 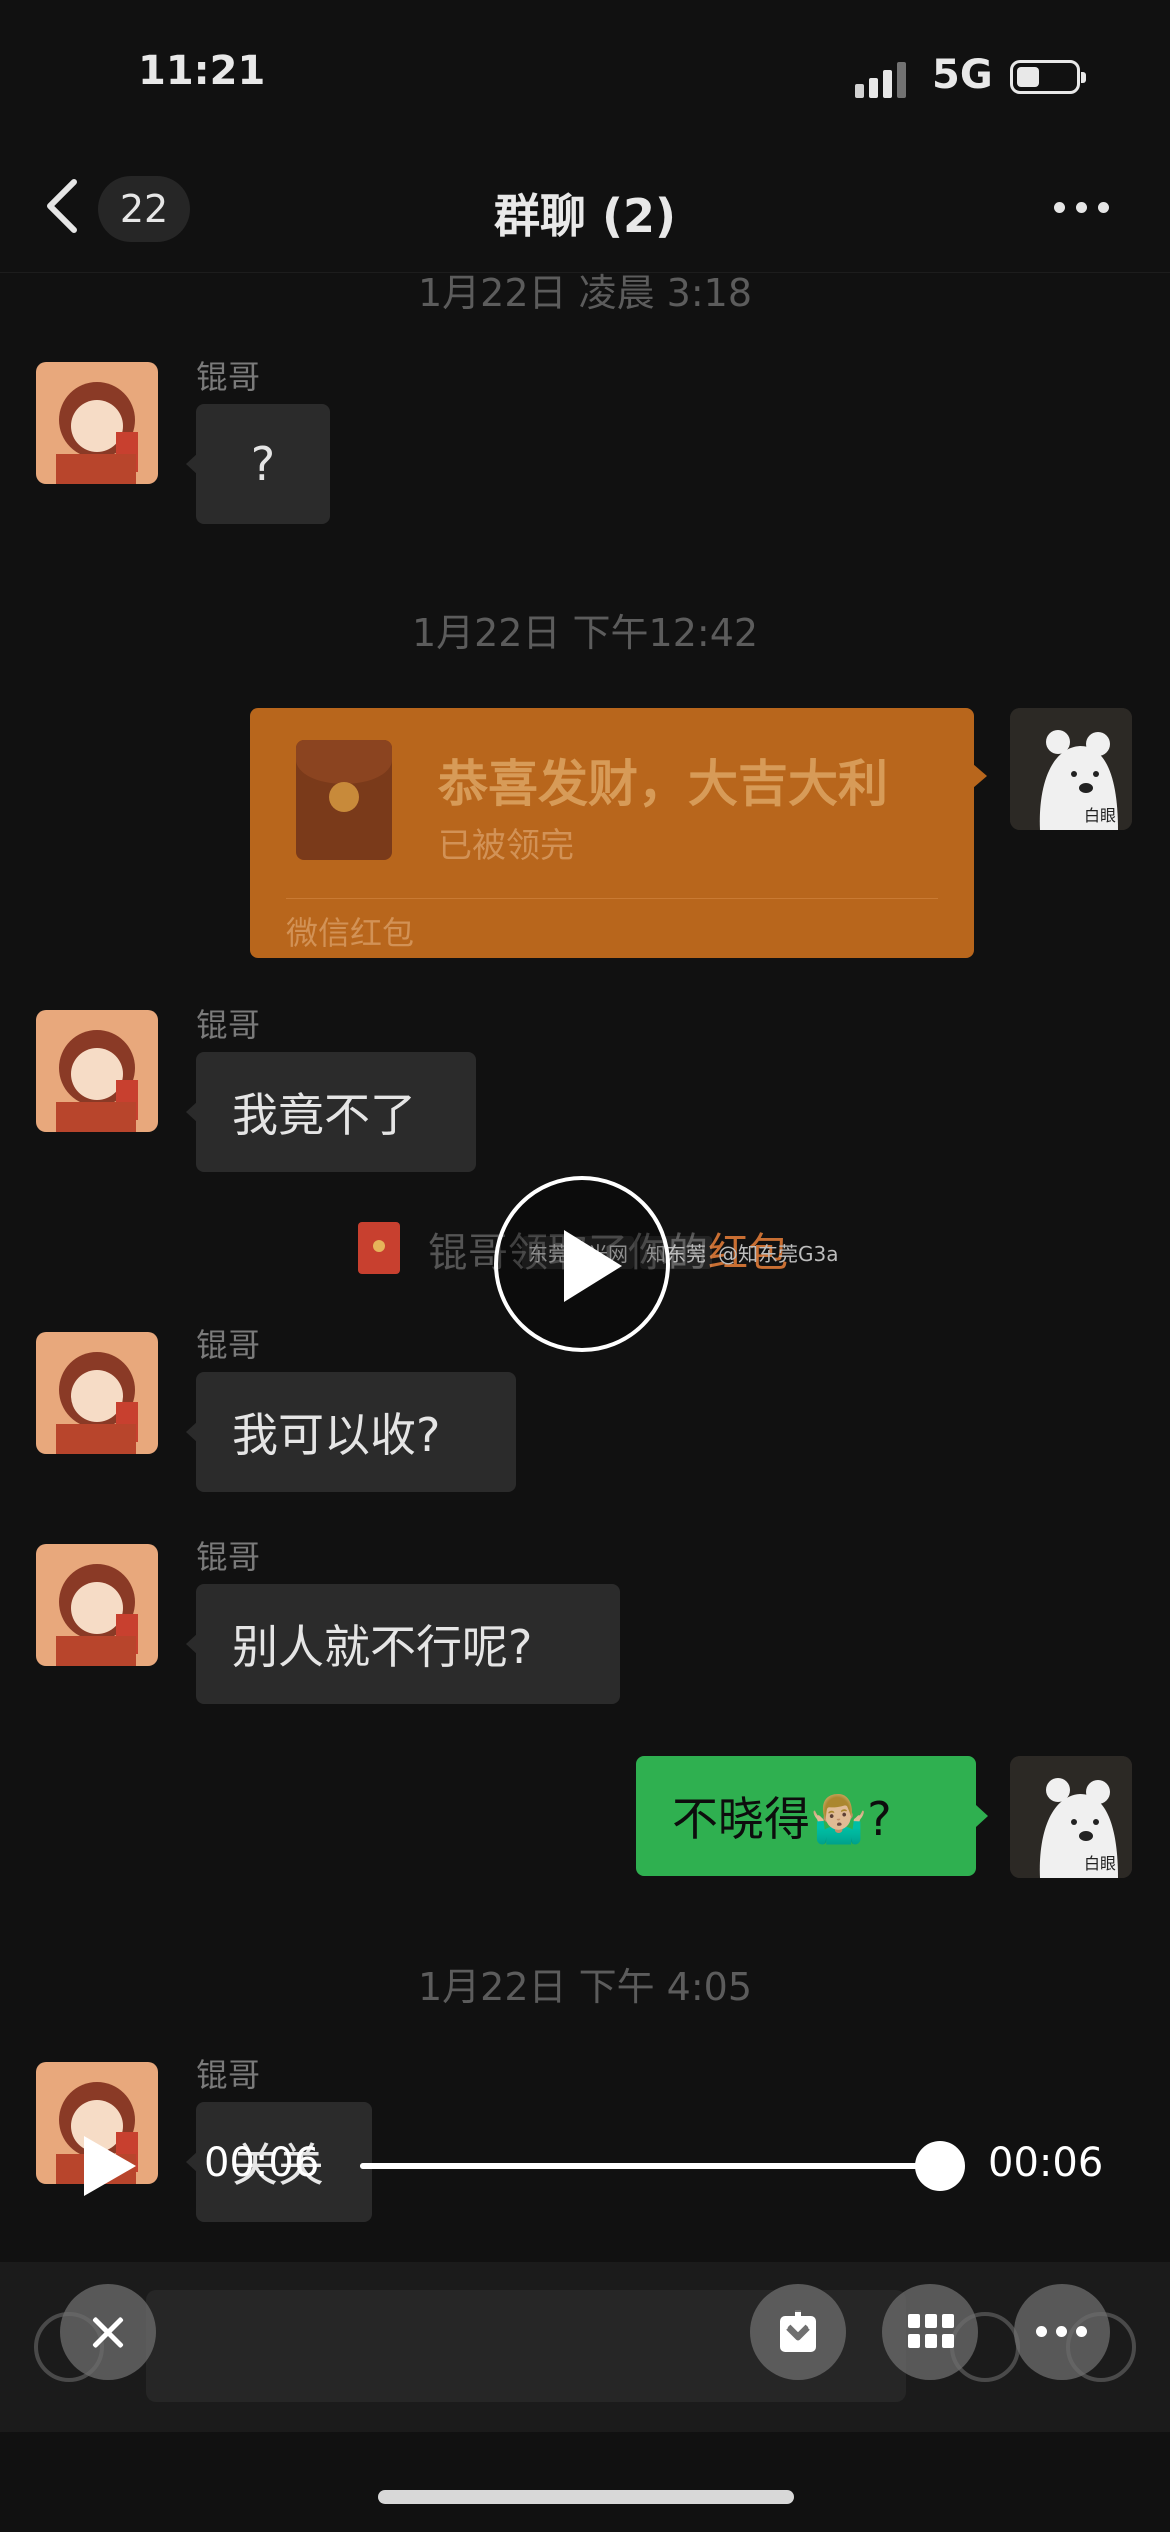 I want to click on message-bubble: 我可以收?, so click(x=351, y=1432).